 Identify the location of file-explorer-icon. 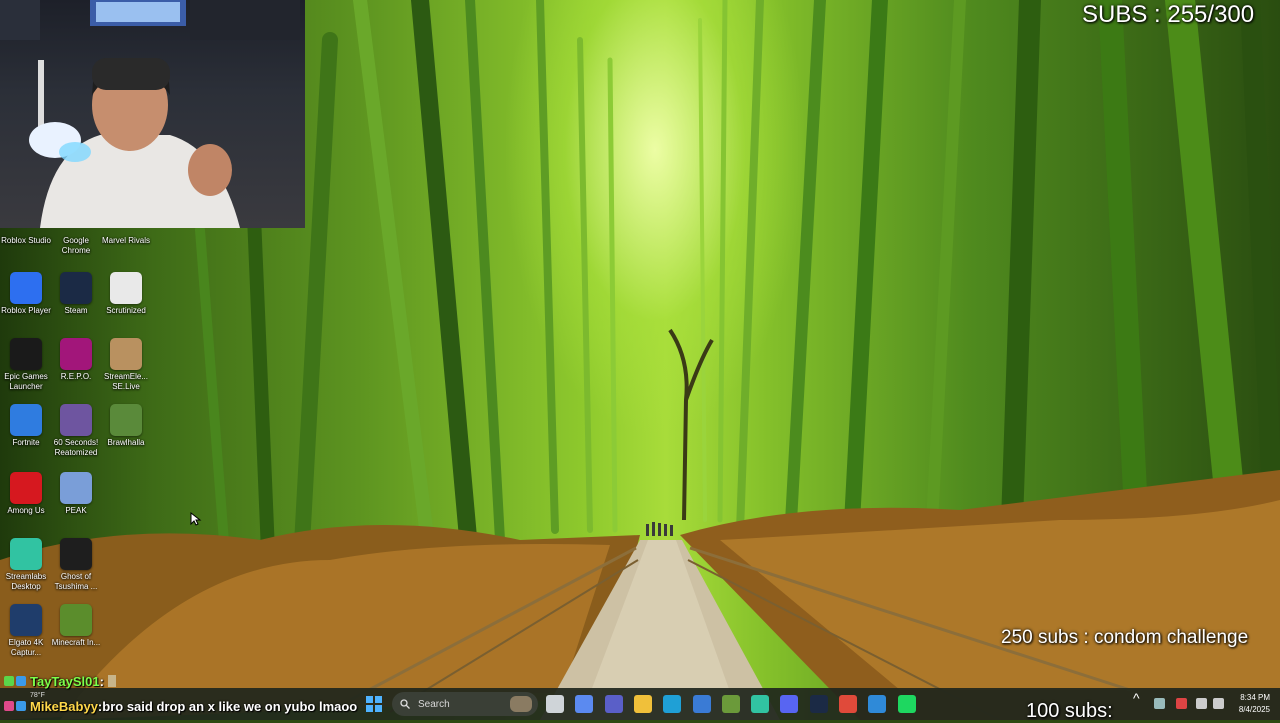
(643, 704).